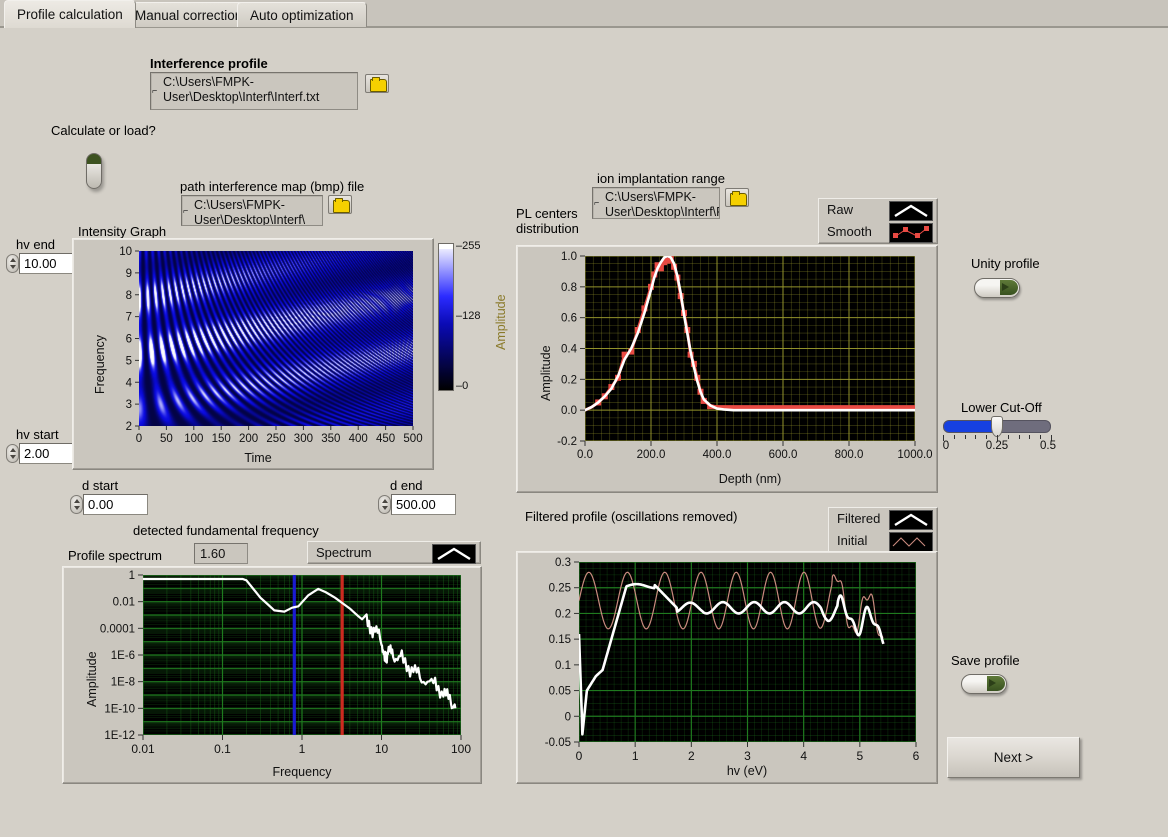 The width and height of the screenshot is (1168, 837). What do you see at coordinates (970, 426) in the screenshot?
I see `slider-fill` at bounding box center [970, 426].